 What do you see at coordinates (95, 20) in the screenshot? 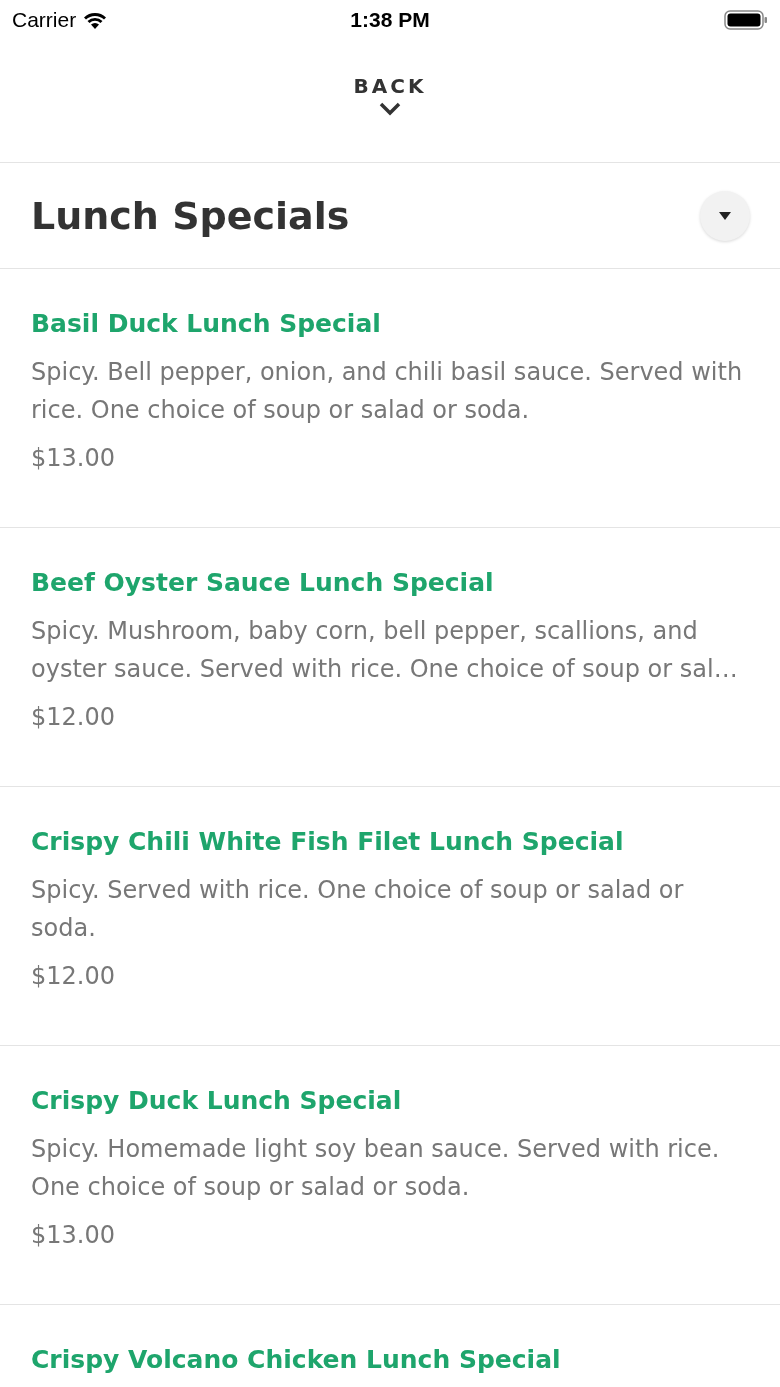
I see `wifi-icon` at bounding box center [95, 20].